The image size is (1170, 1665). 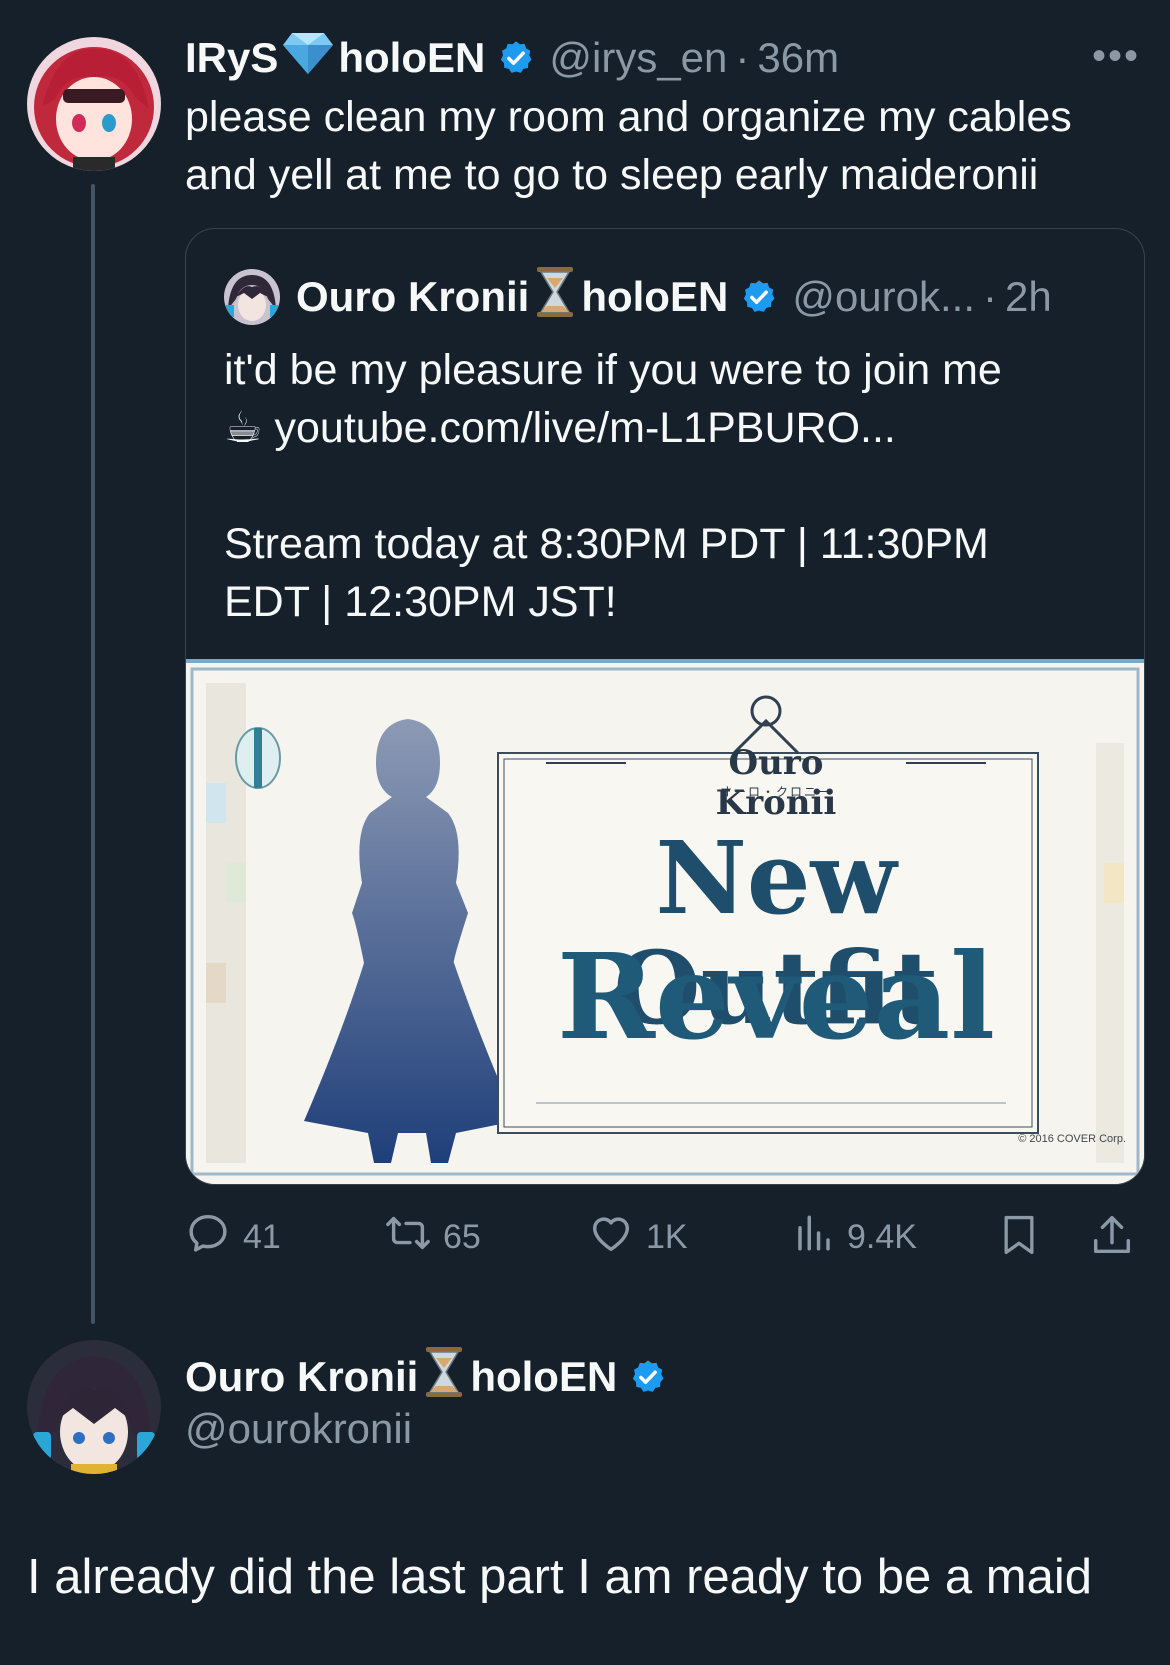 I want to click on timestamp: 36m, so click(x=798, y=58).